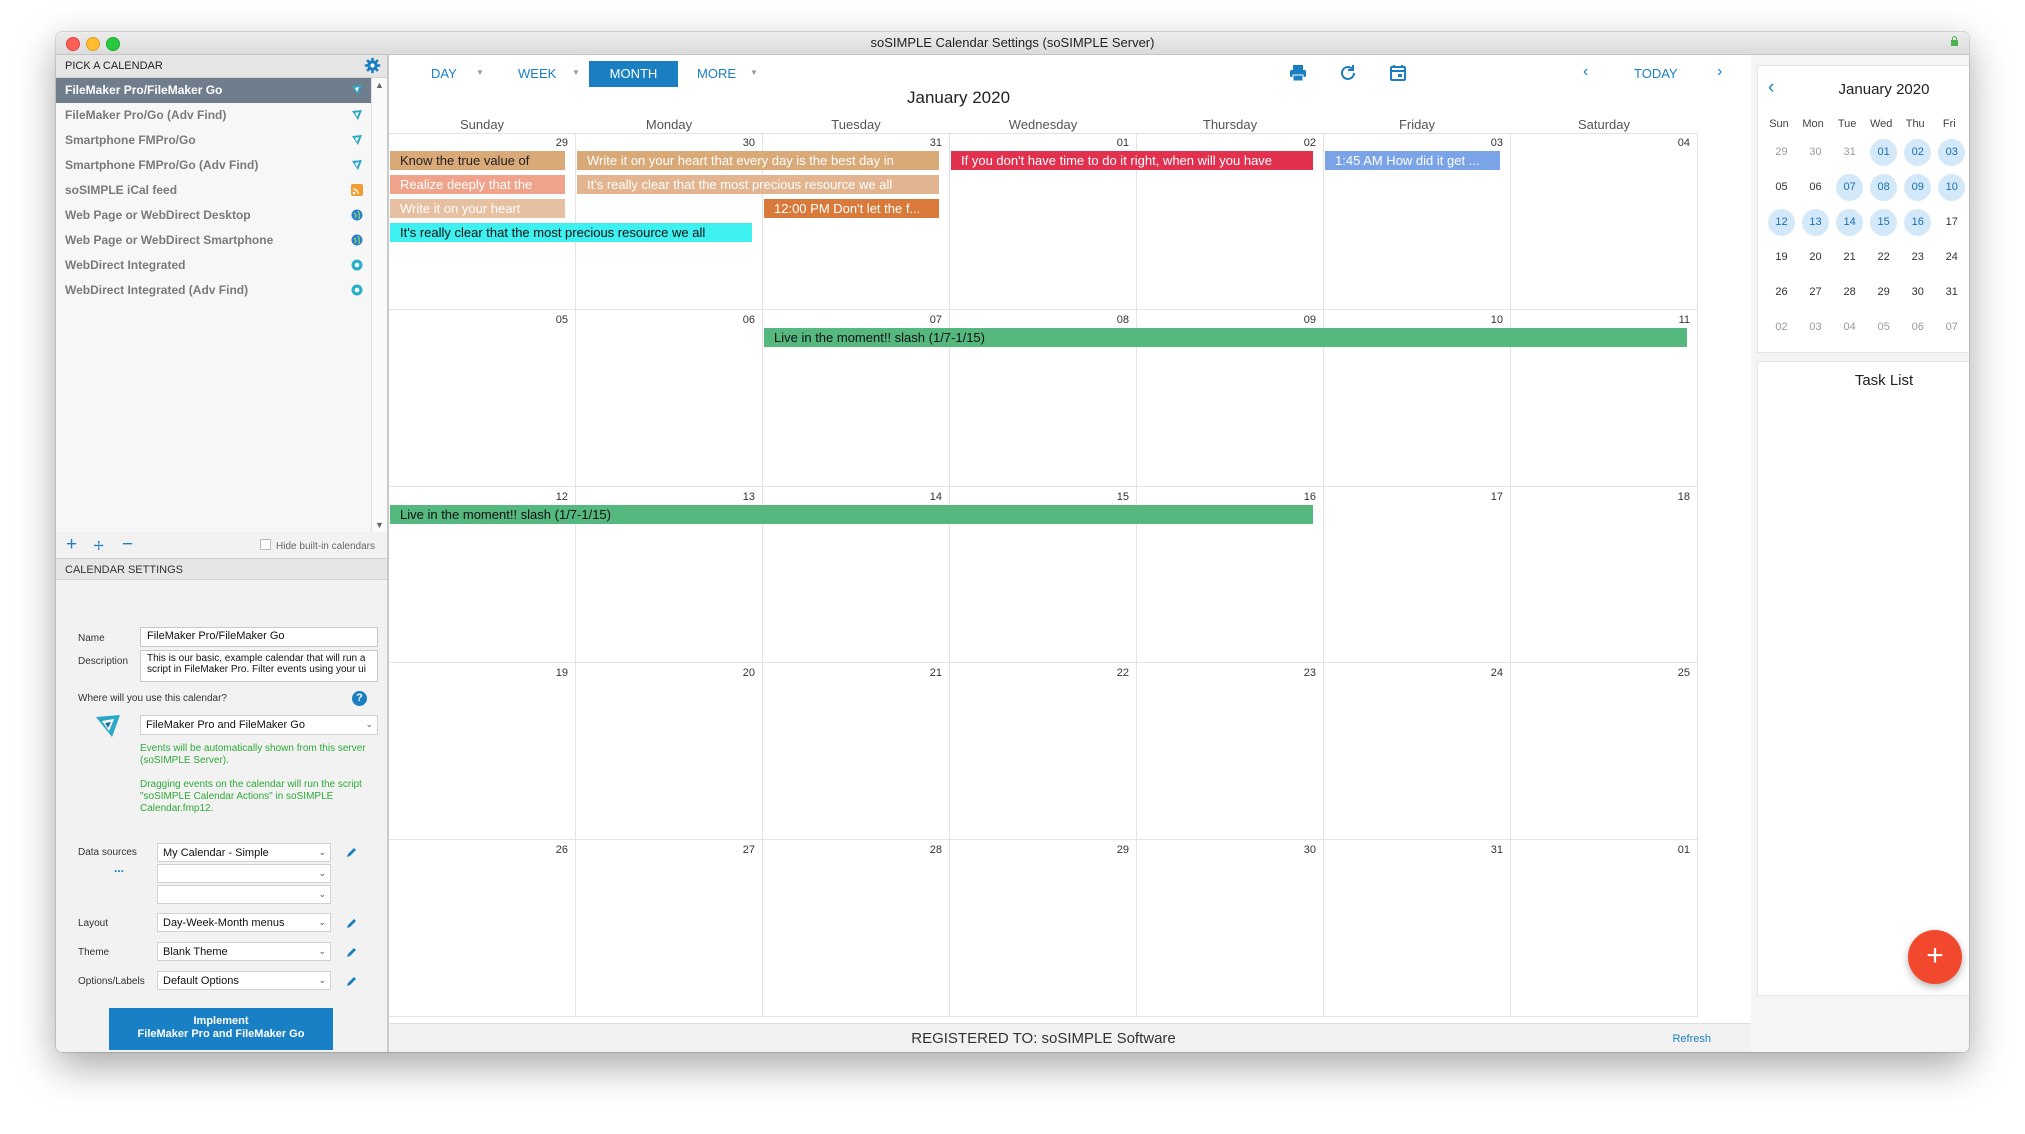  I want to click on mini-day: 14, so click(1850, 222).